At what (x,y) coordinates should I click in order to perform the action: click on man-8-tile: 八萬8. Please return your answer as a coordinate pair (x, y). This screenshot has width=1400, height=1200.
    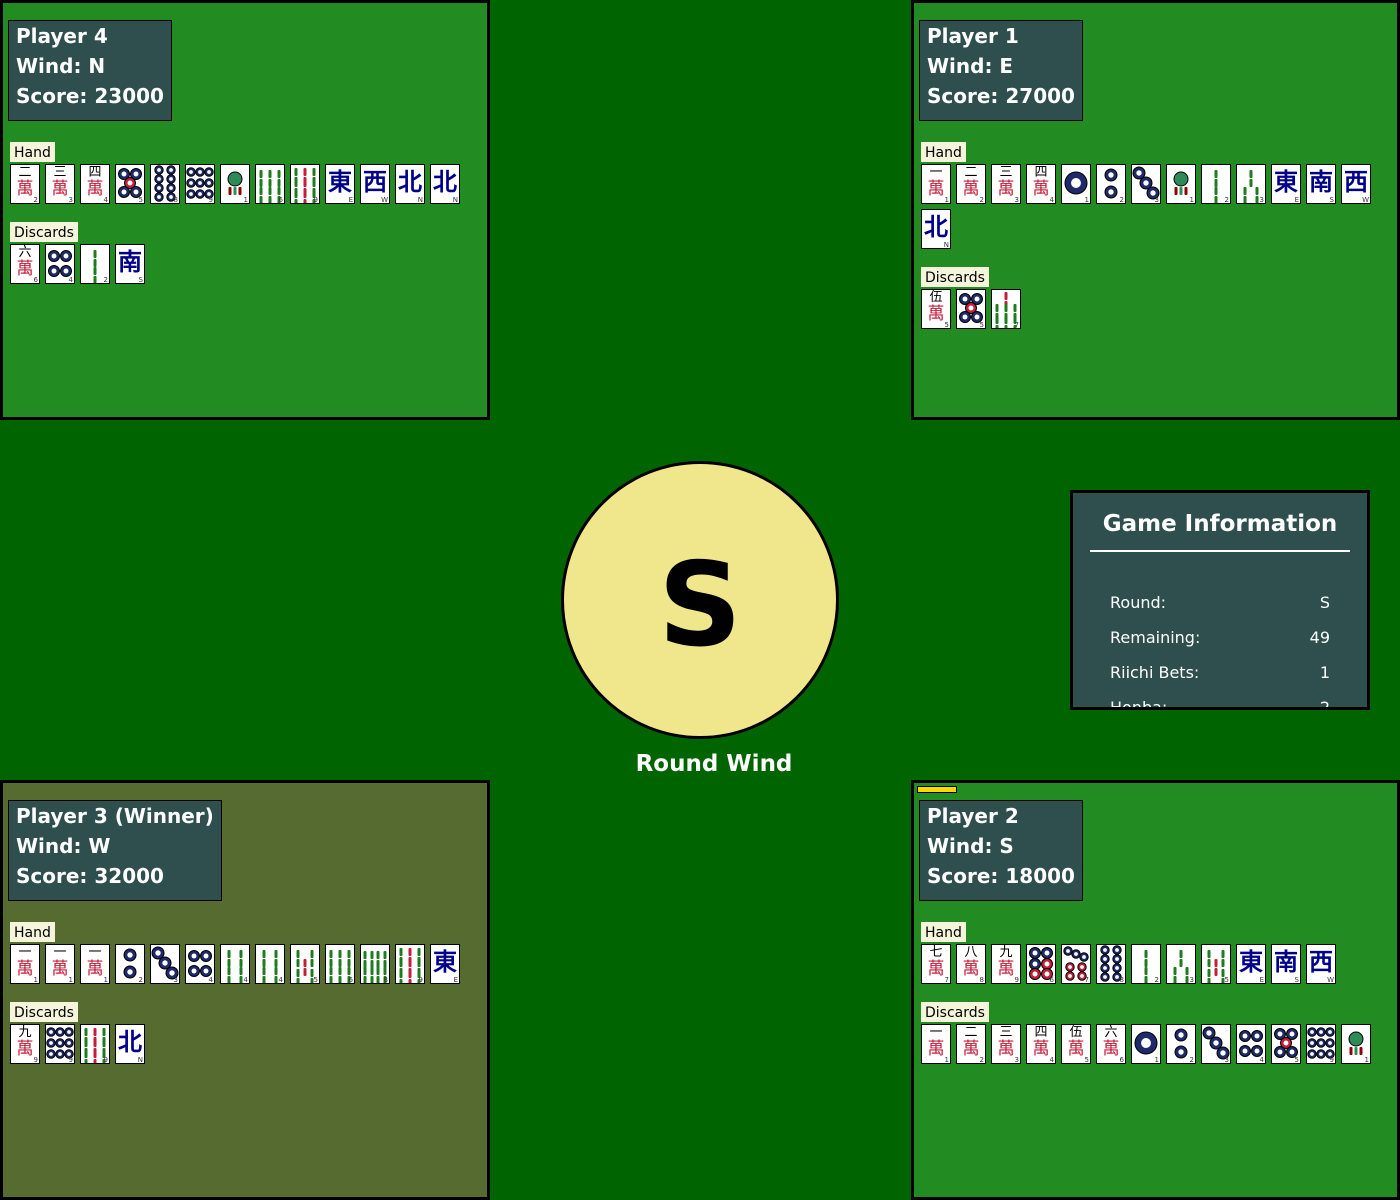
    Looking at the image, I should click on (971, 964).